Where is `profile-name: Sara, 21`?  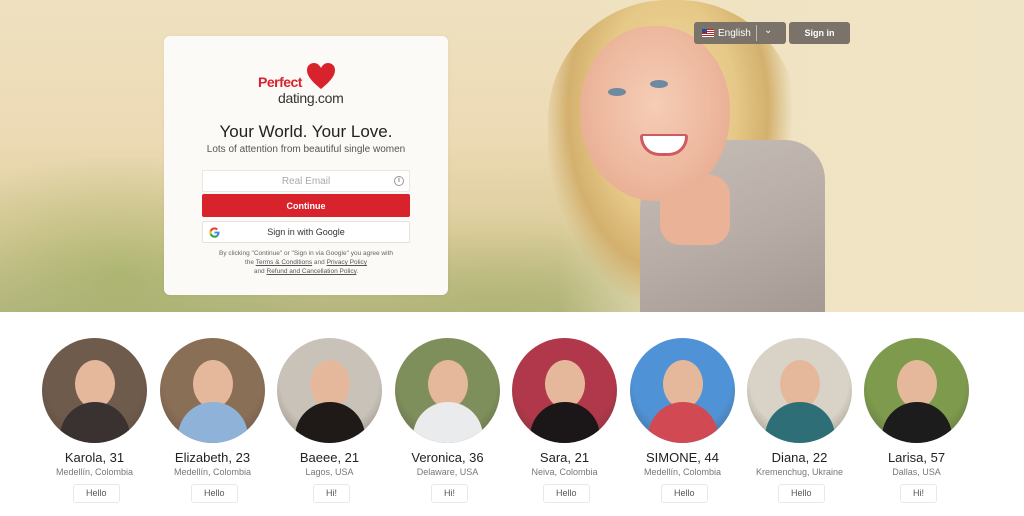
profile-name: Sara, 21 is located at coordinates (564, 457).